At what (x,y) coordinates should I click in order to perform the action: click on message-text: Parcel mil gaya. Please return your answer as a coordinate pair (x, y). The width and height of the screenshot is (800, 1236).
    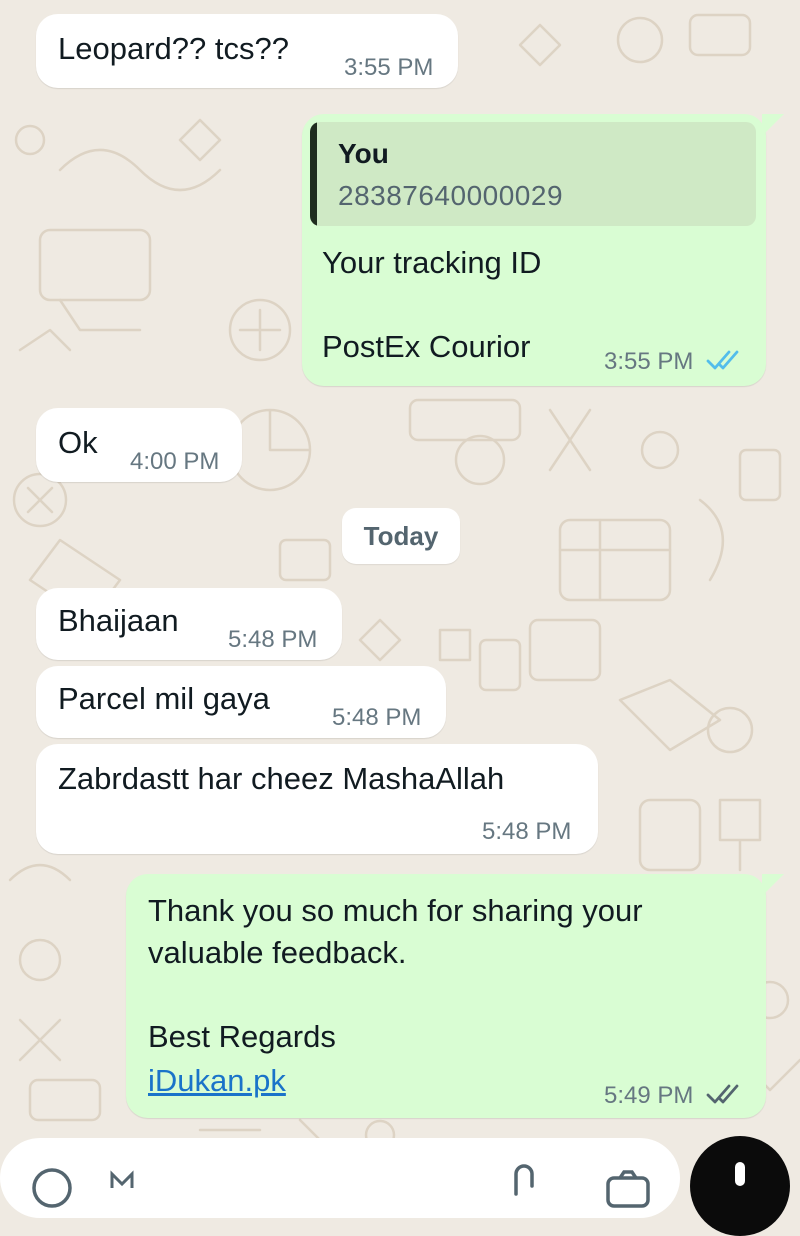
    Looking at the image, I should click on (164, 698).